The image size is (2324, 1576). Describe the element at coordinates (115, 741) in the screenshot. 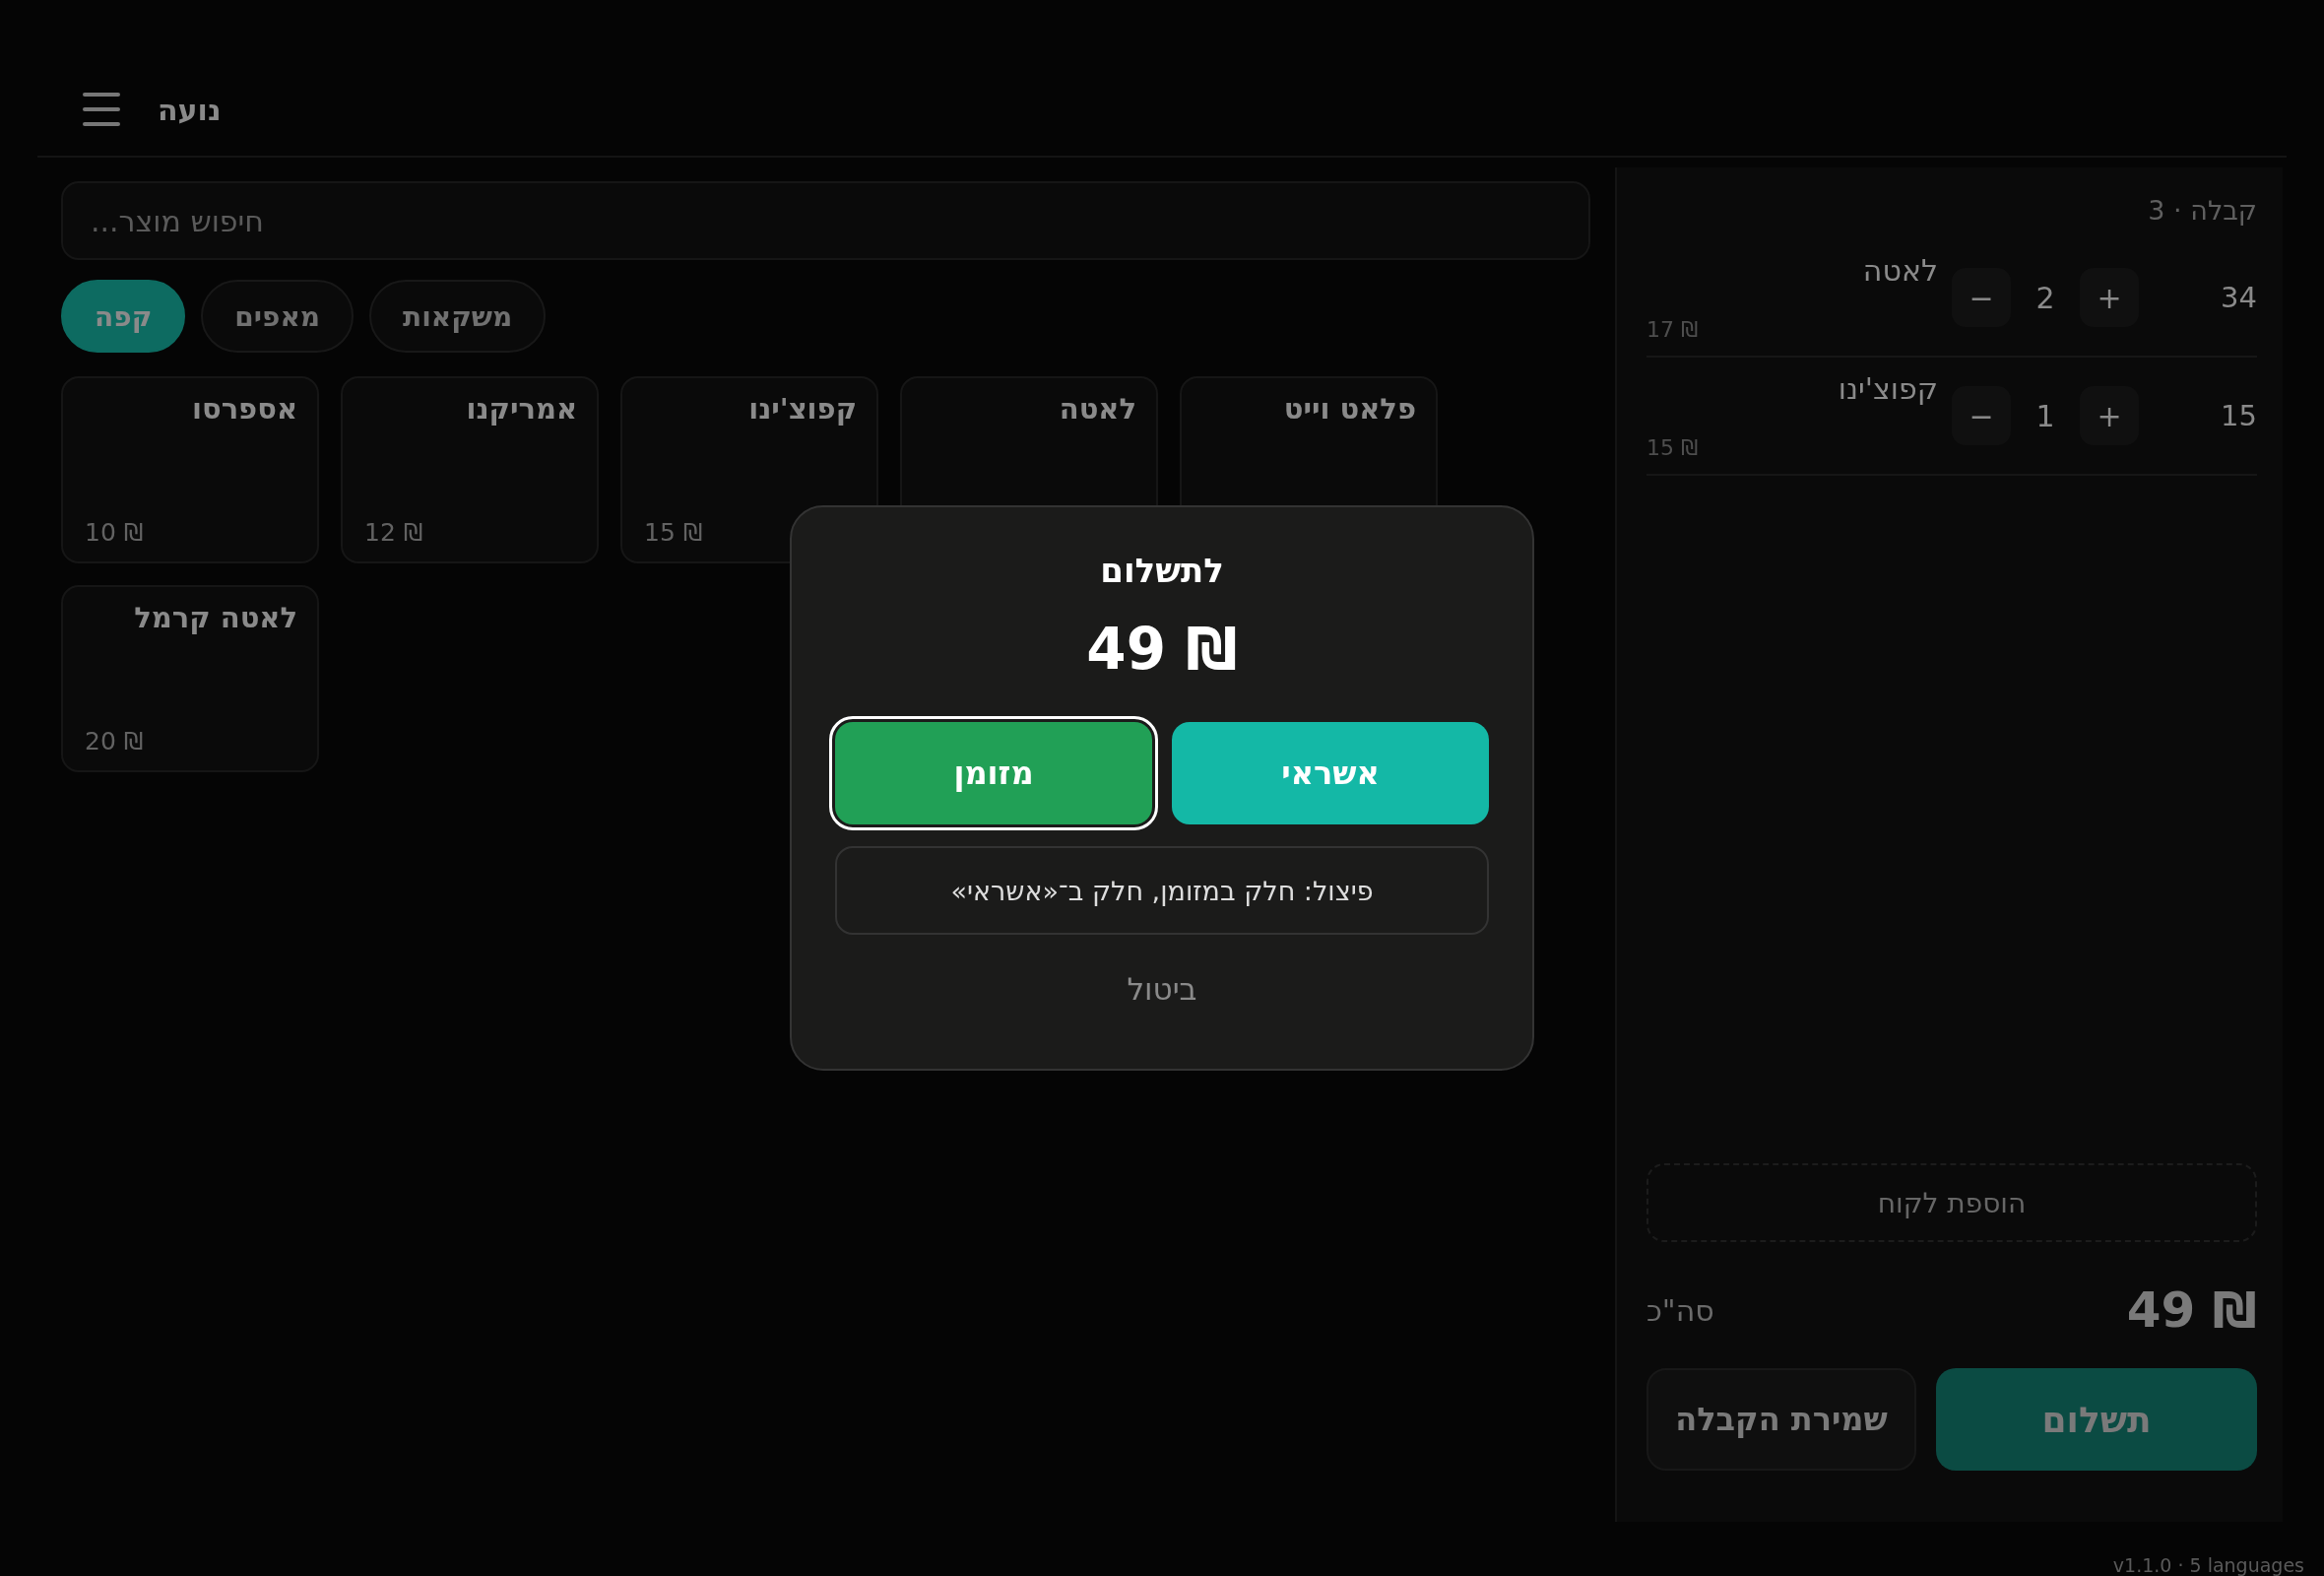

I see `product-price: 20 ₪` at that location.